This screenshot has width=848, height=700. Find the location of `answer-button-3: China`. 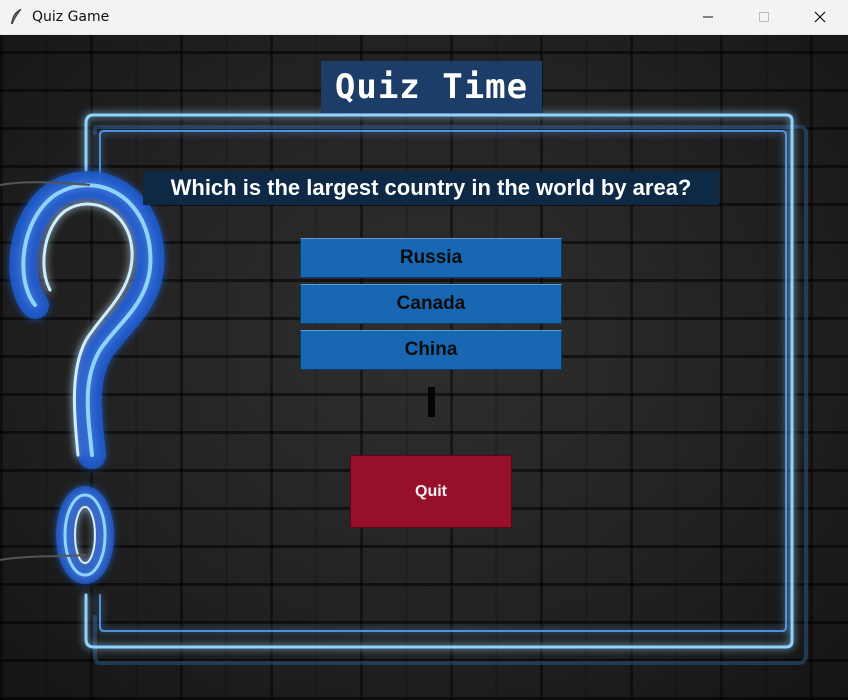

answer-button-3: China is located at coordinates (431, 350).